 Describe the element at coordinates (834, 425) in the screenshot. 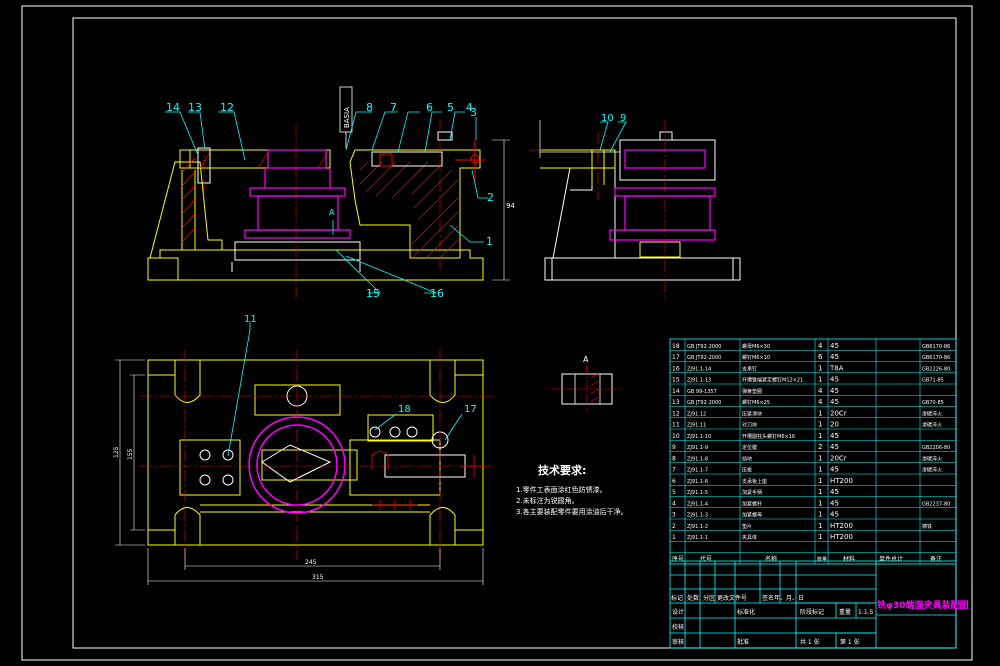

I see `part-material: 20` at that location.